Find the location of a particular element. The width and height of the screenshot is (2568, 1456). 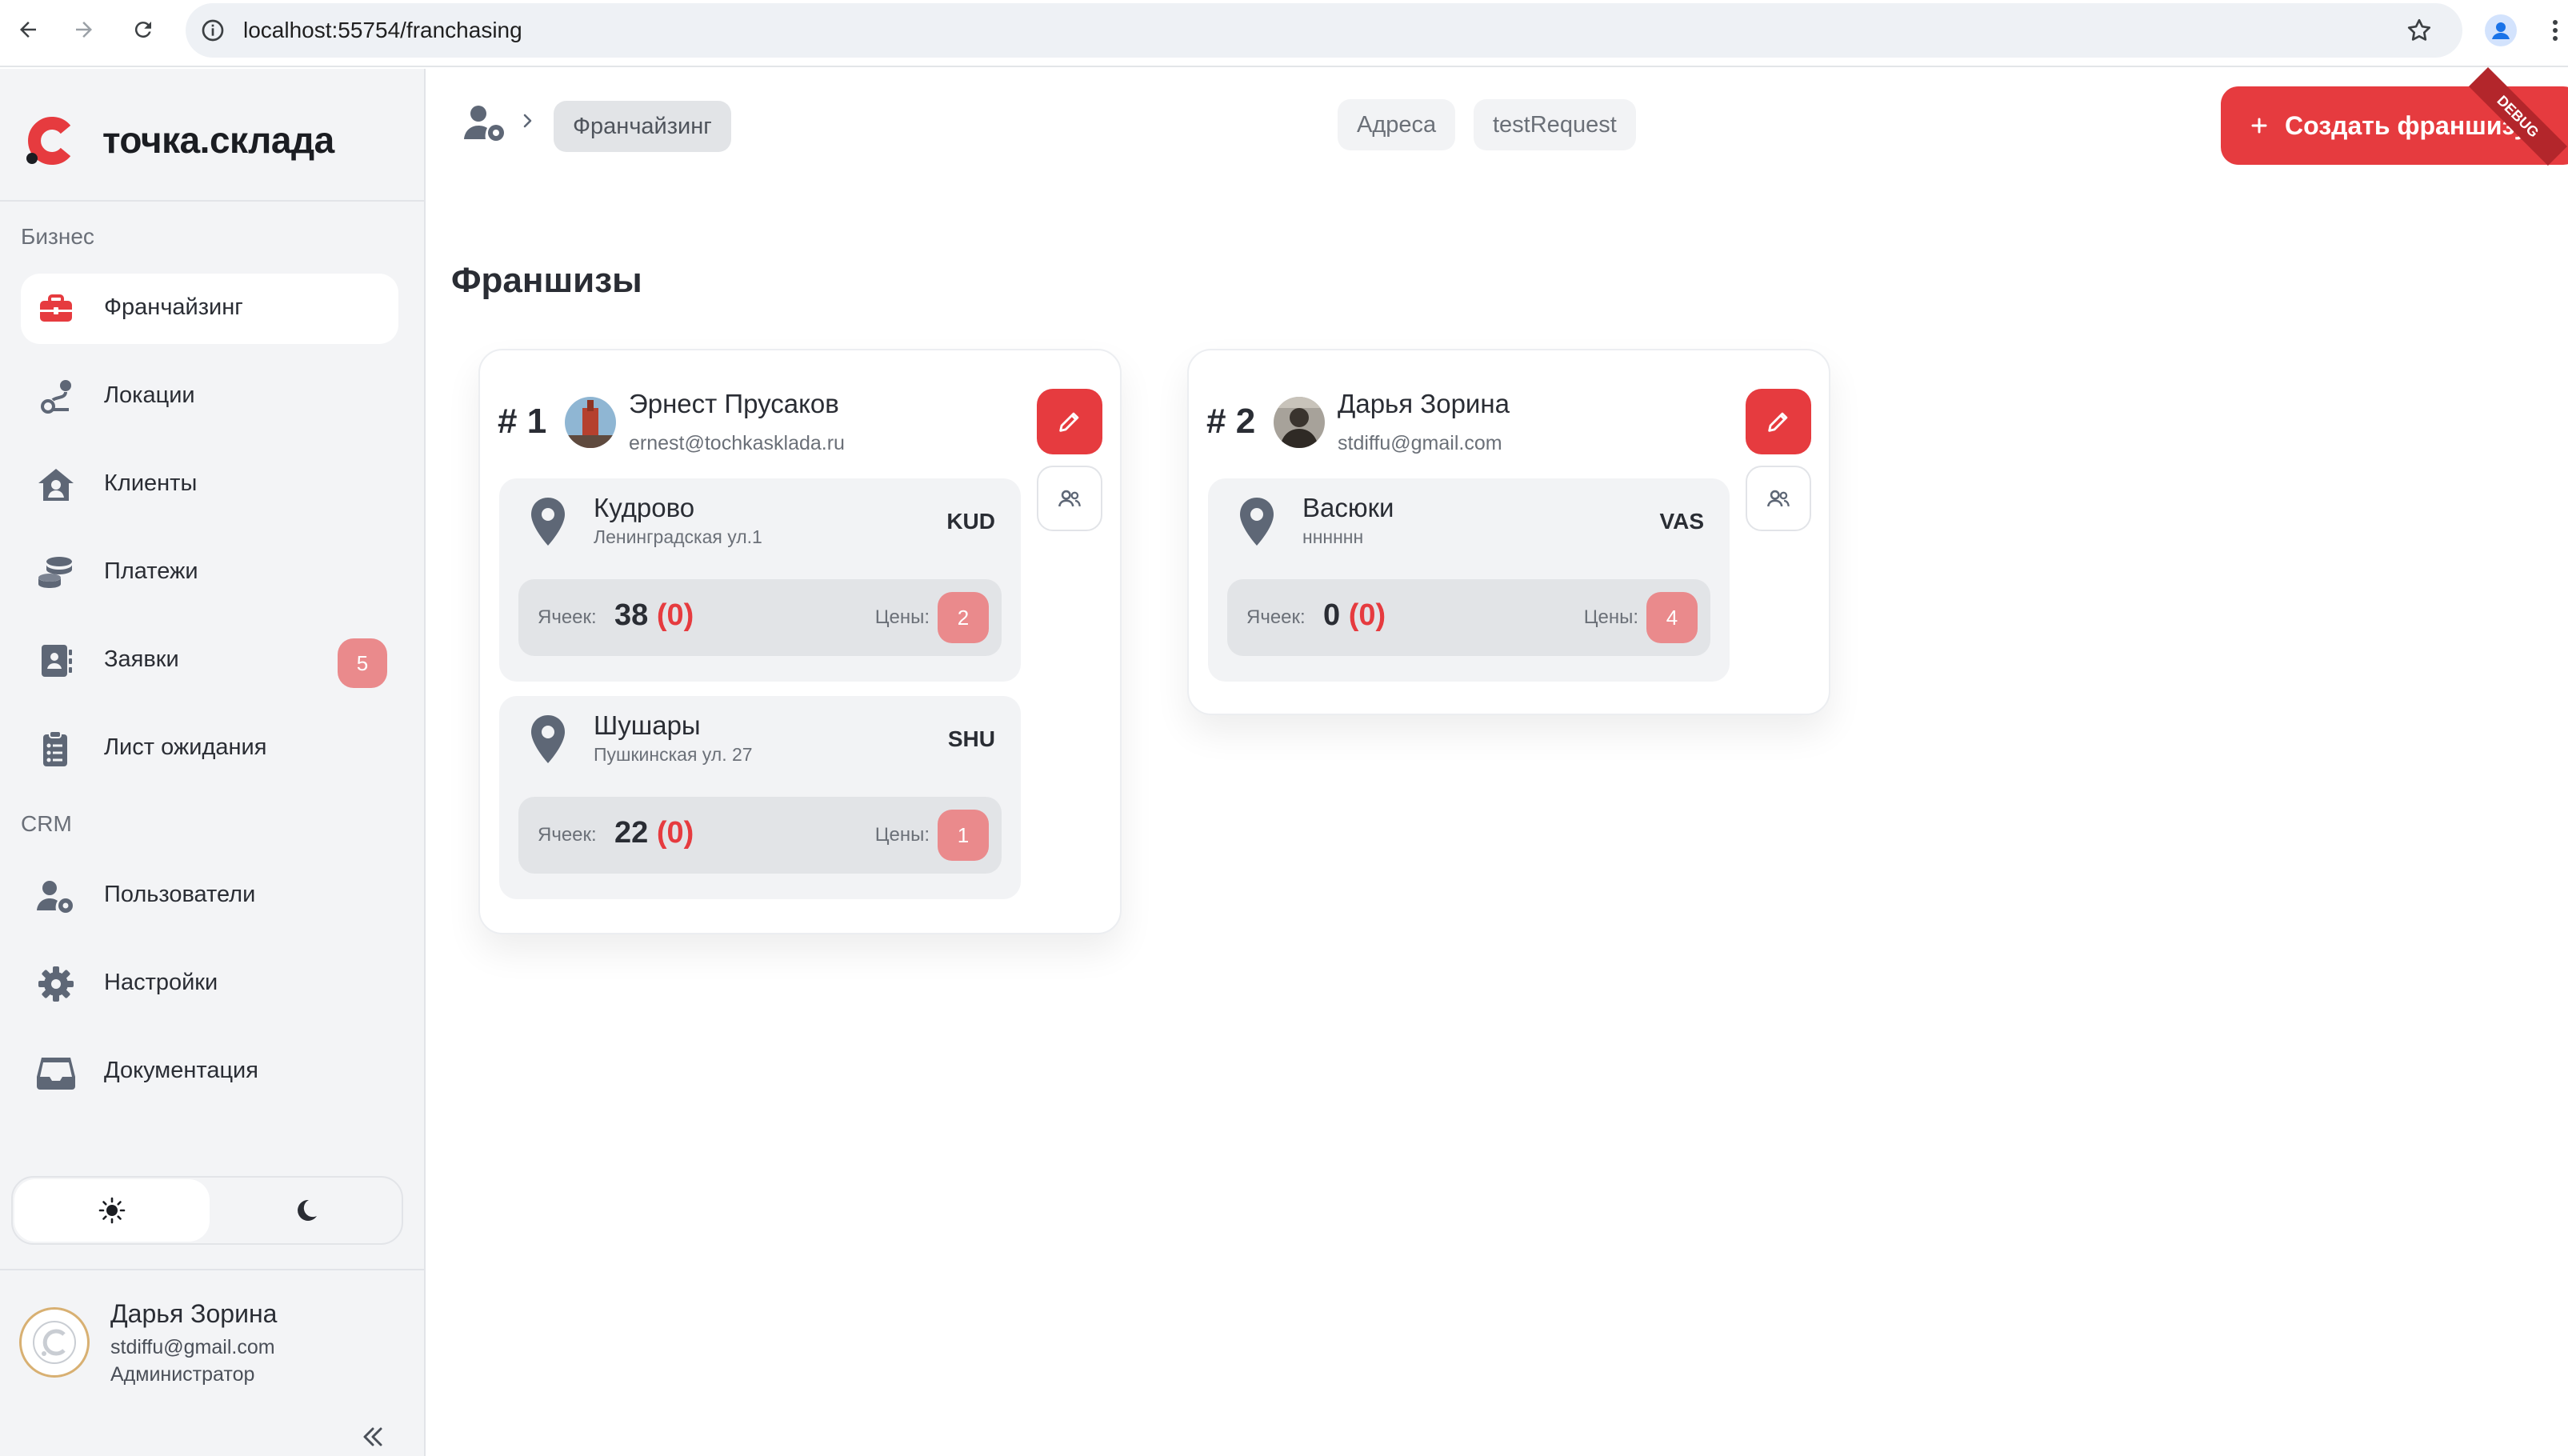

owner-name: Эрнест Прусаков is located at coordinates (734, 403).